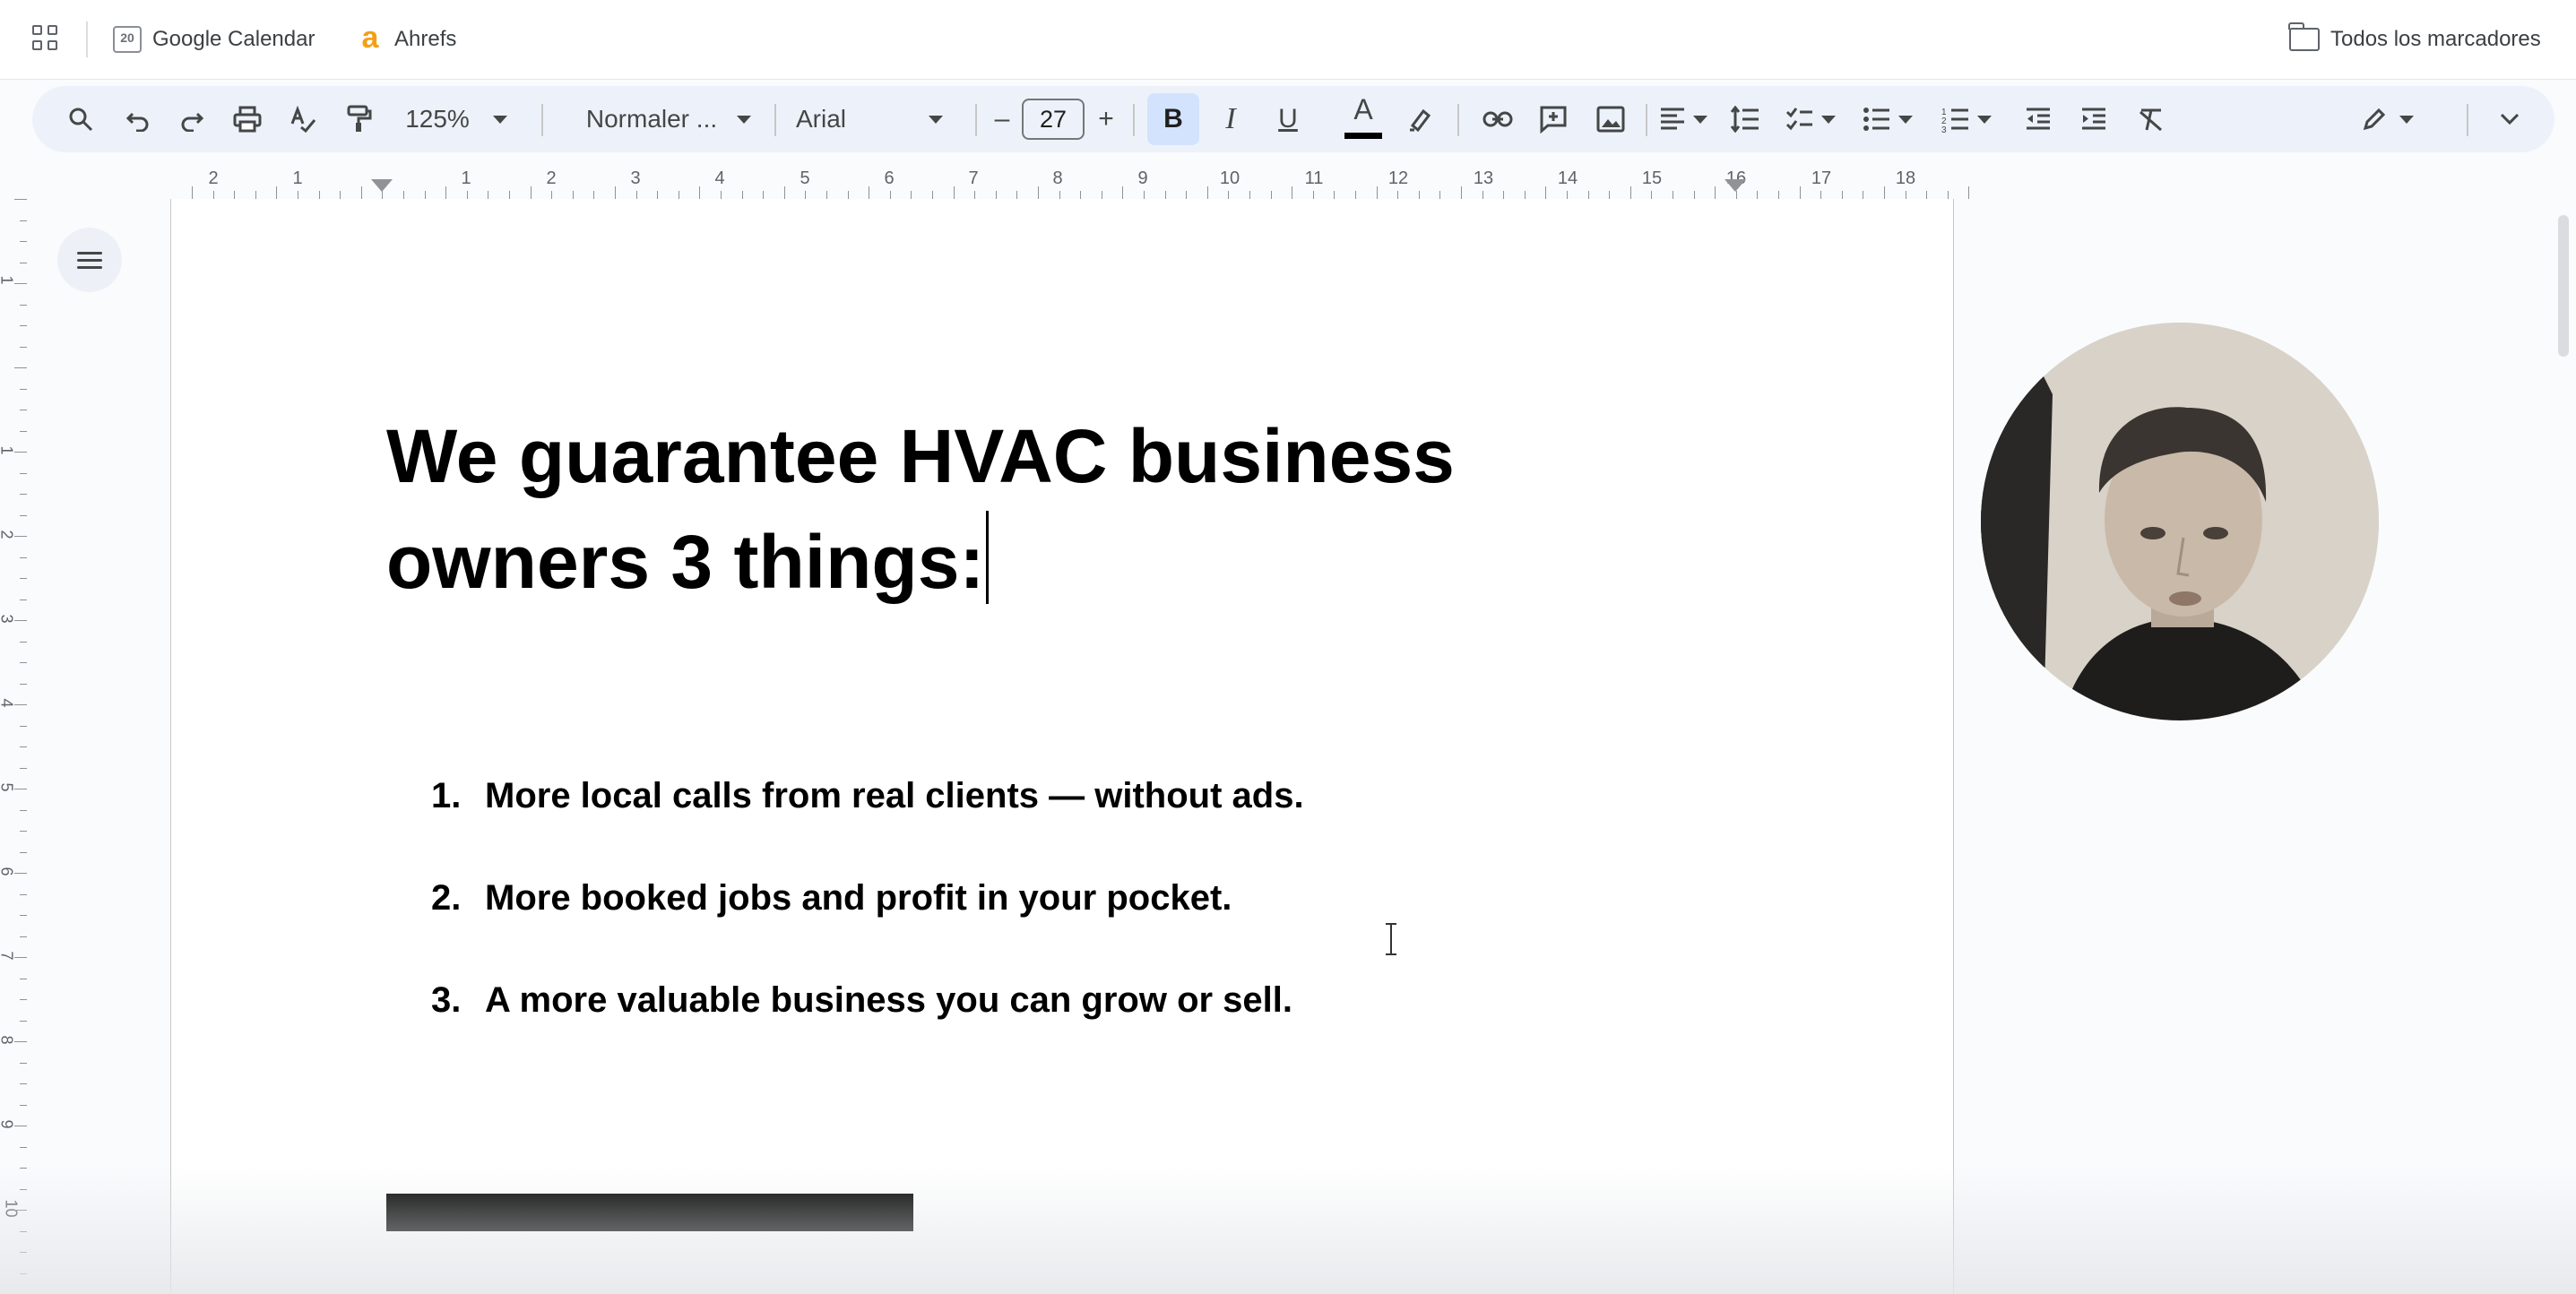 The height and width of the screenshot is (1294, 2576). What do you see at coordinates (1498, 119) in the screenshot?
I see `insert-link-icon` at bounding box center [1498, 119].